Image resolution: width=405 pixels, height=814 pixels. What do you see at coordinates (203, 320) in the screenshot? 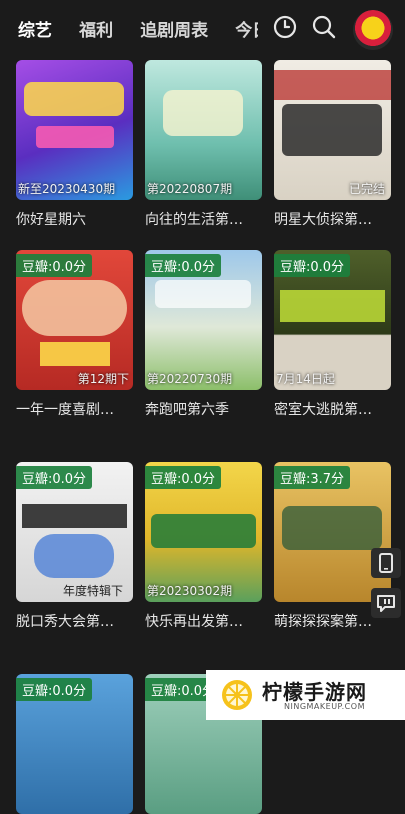
I see `poster: 豆瓣:0.0分 第20220730期` at bounding box center [203, 320].